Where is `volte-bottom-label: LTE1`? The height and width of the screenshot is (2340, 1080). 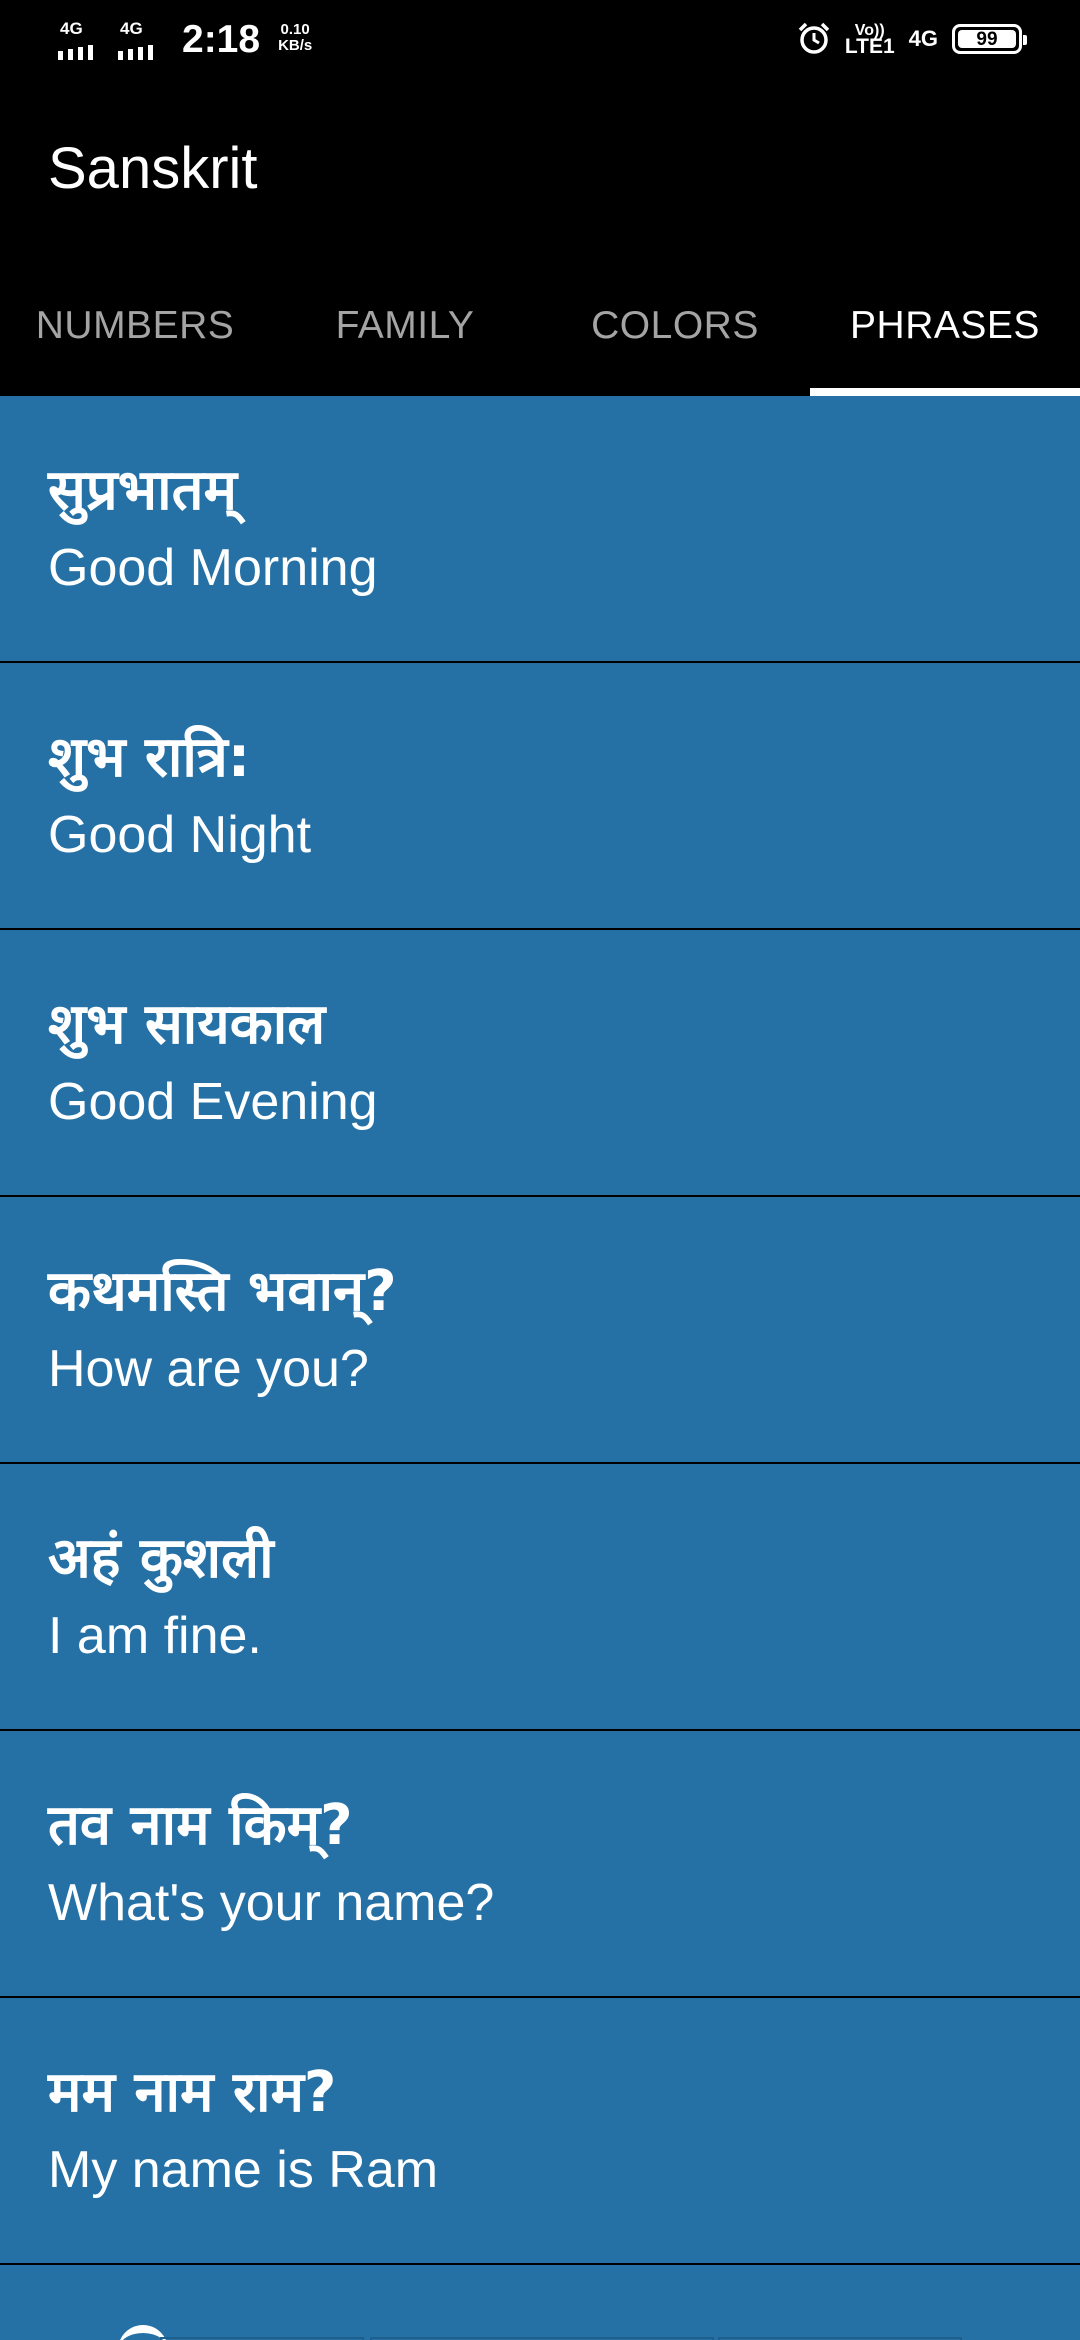 volte-bottom-label: LTE1 is located at coordinates (869, 46).